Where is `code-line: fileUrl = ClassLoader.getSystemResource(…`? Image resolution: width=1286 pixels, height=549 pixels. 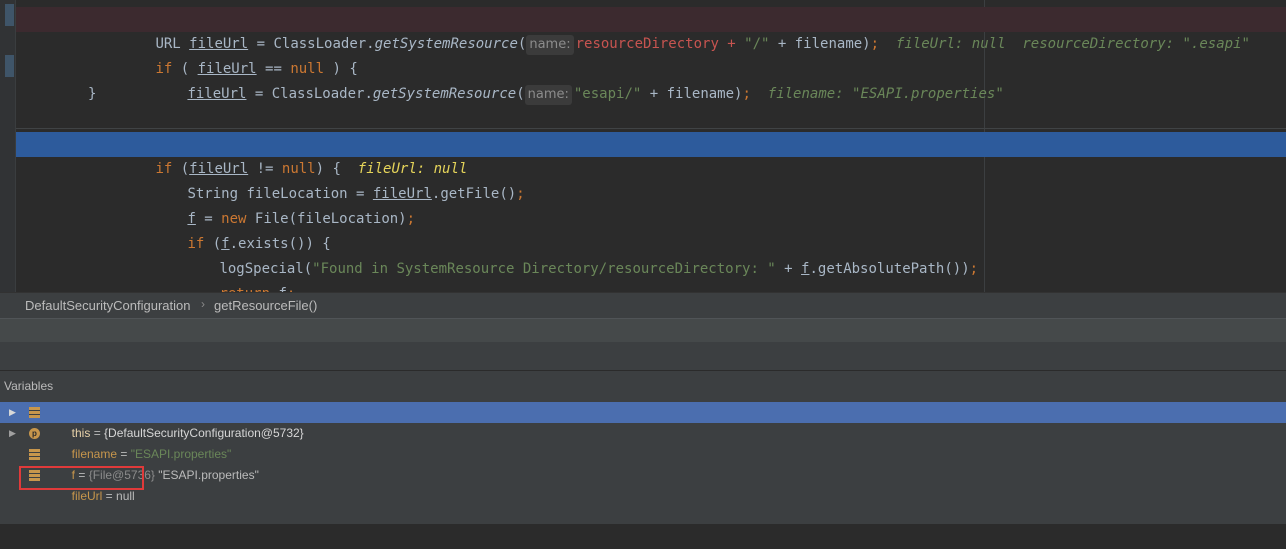 code-line: fileUrl = ClassLoader.getSystemResource(… is located at coordinates (651, 81).